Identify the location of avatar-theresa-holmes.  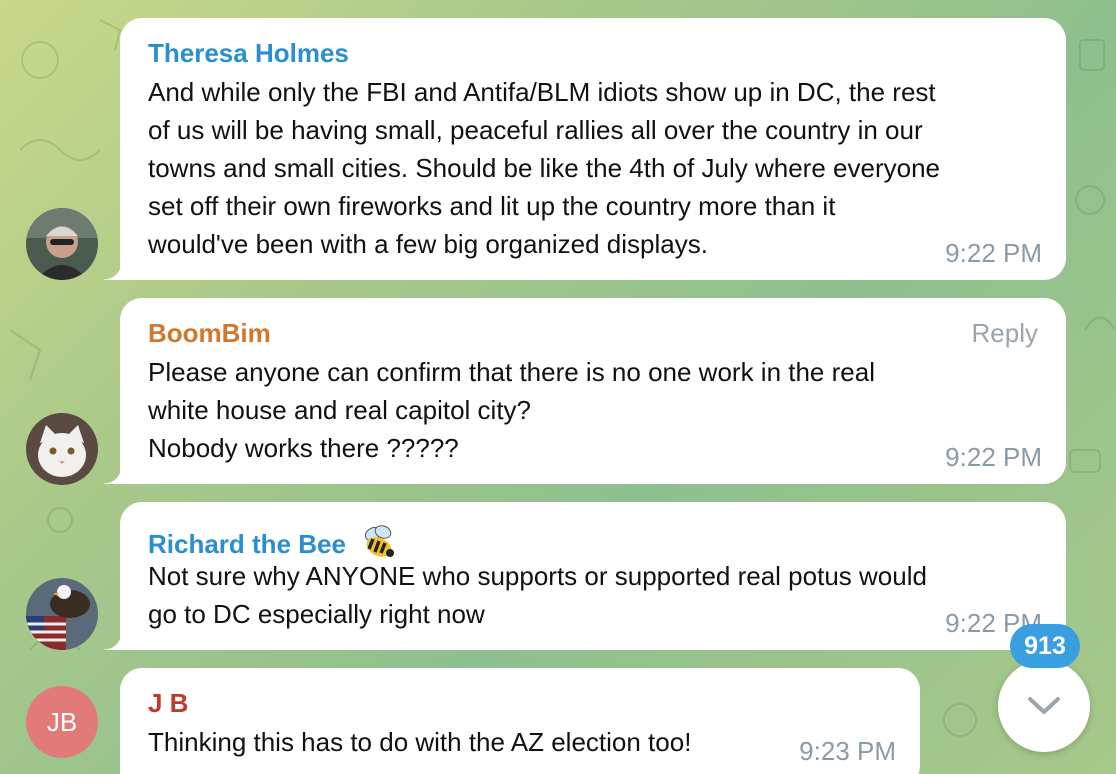
(62, 244).